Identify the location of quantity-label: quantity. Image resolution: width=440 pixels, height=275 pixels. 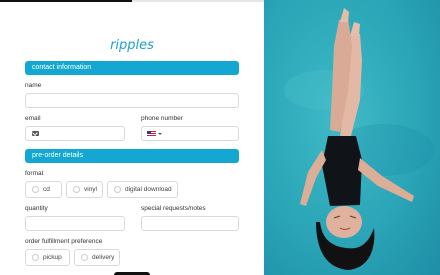
(36, 208).